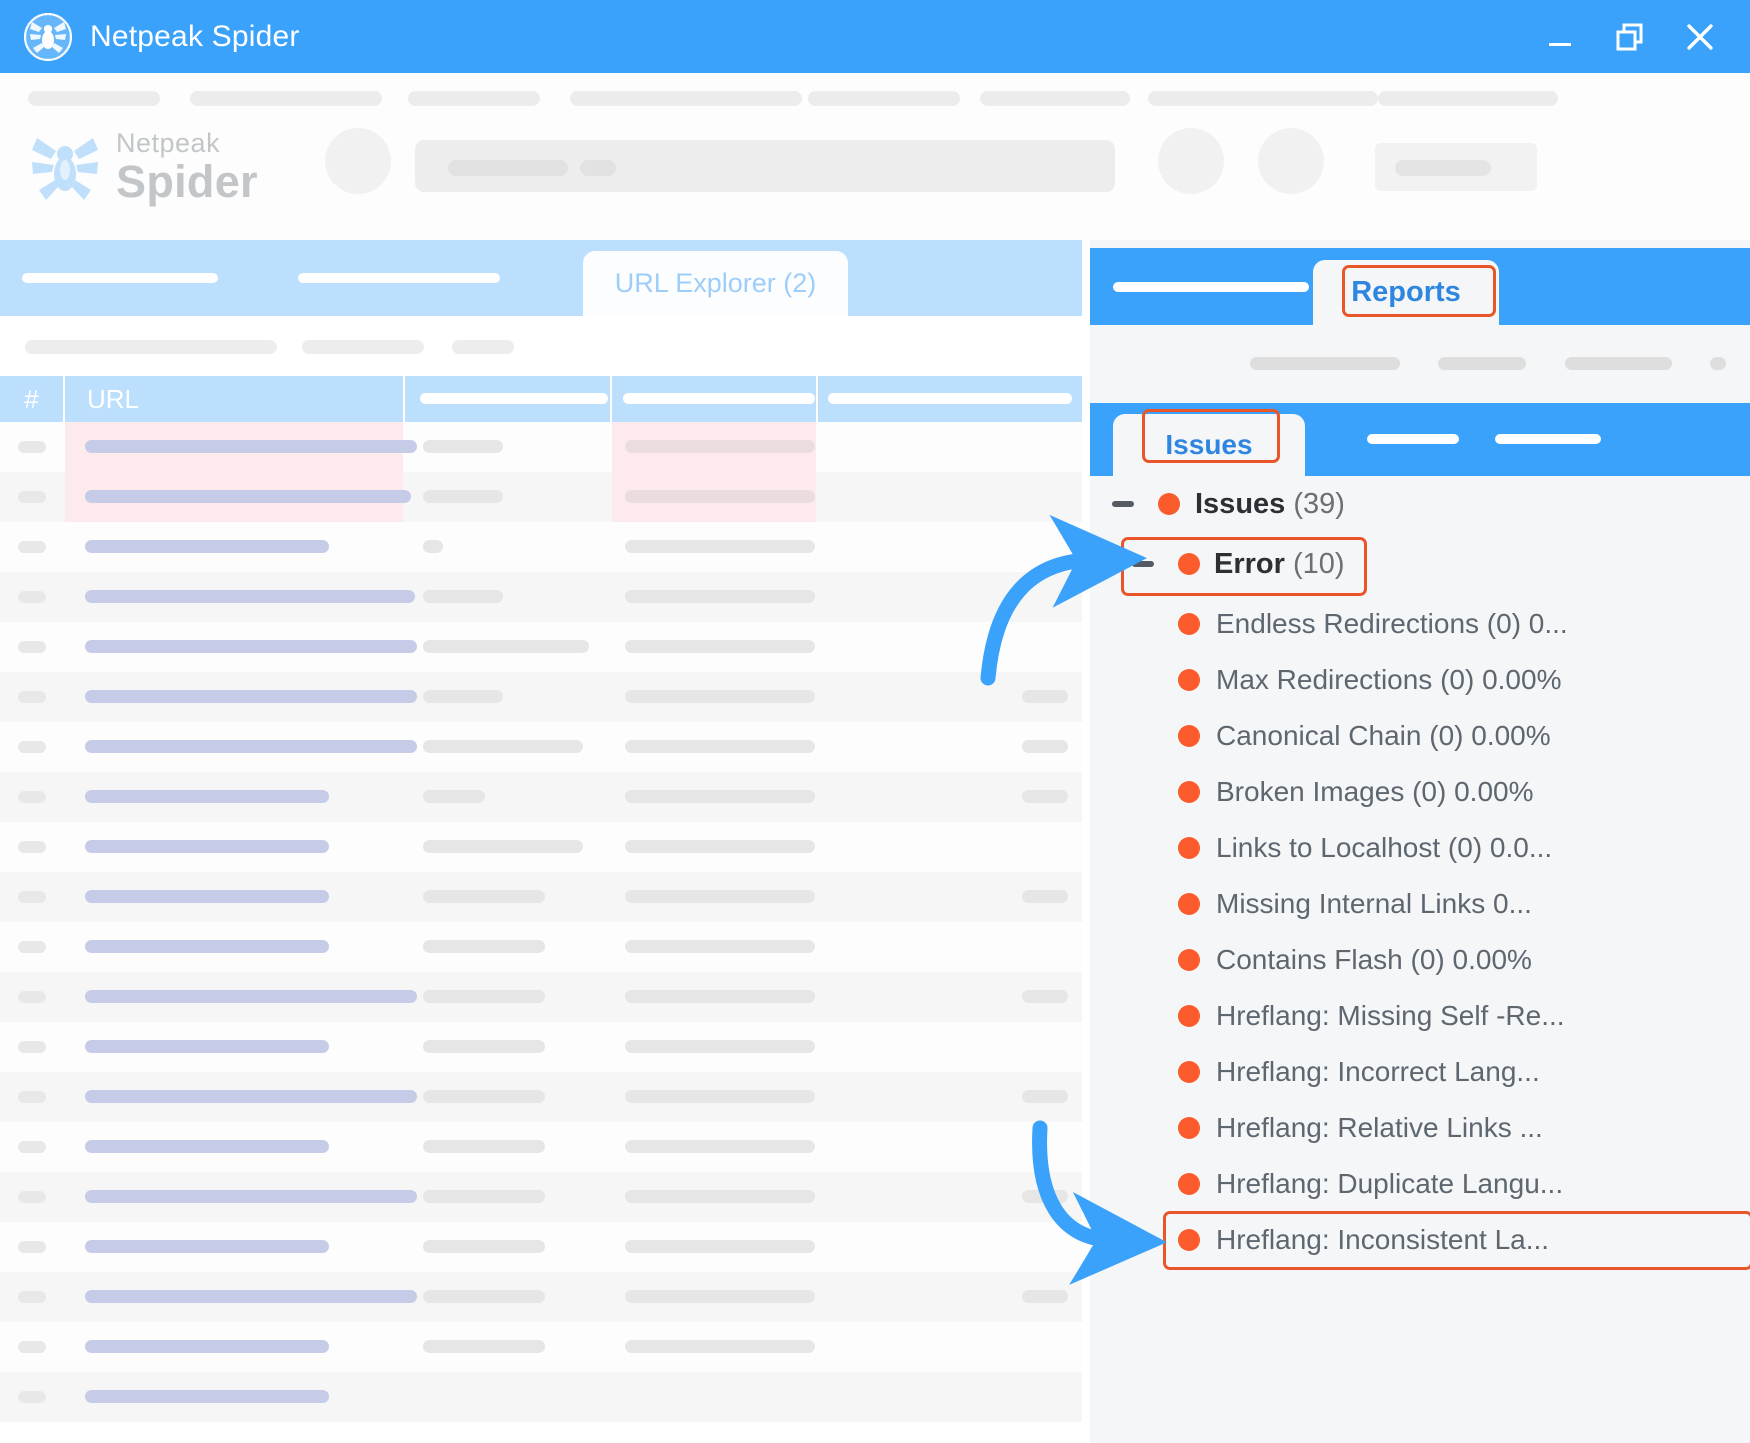  I want to click on tab-url-explorer: URL Explorer (2), so click(715, 283).